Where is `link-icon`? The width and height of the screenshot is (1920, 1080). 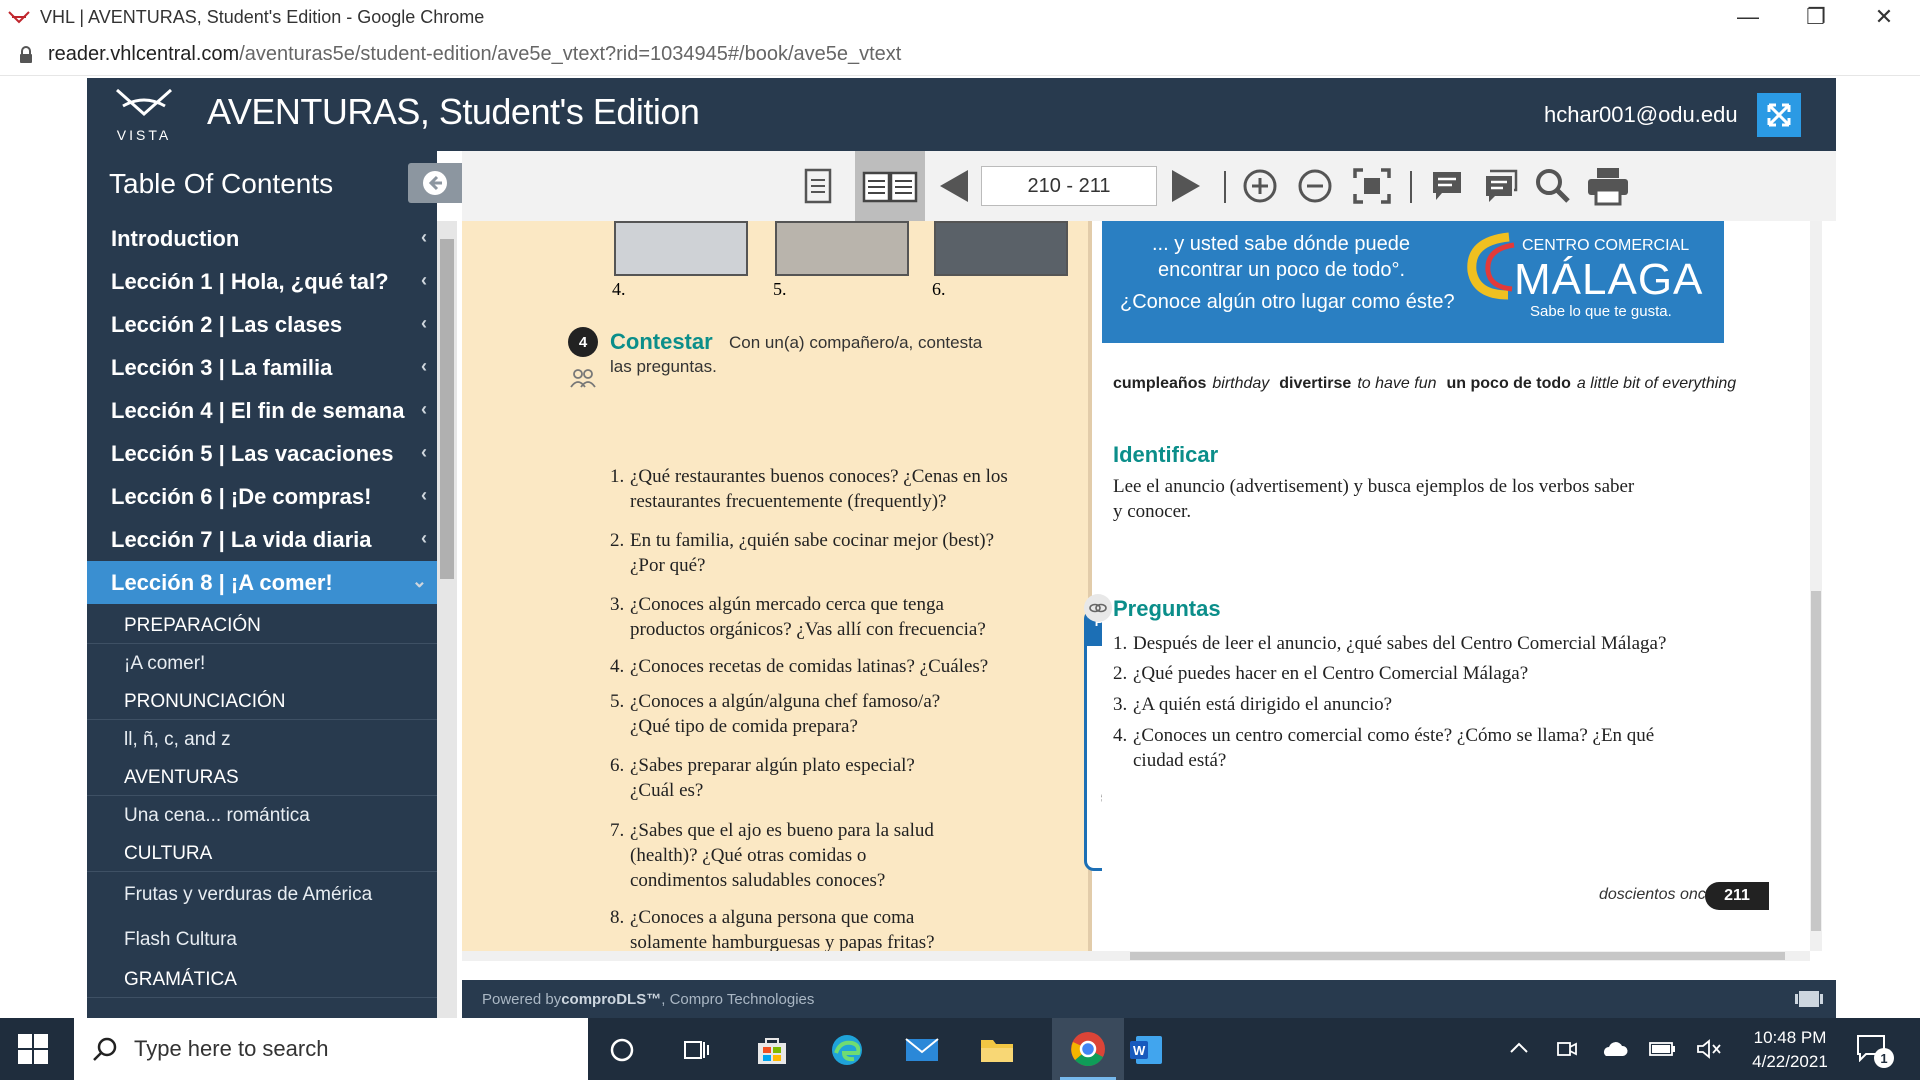 link-icon is located at coordinates (1098, 608).